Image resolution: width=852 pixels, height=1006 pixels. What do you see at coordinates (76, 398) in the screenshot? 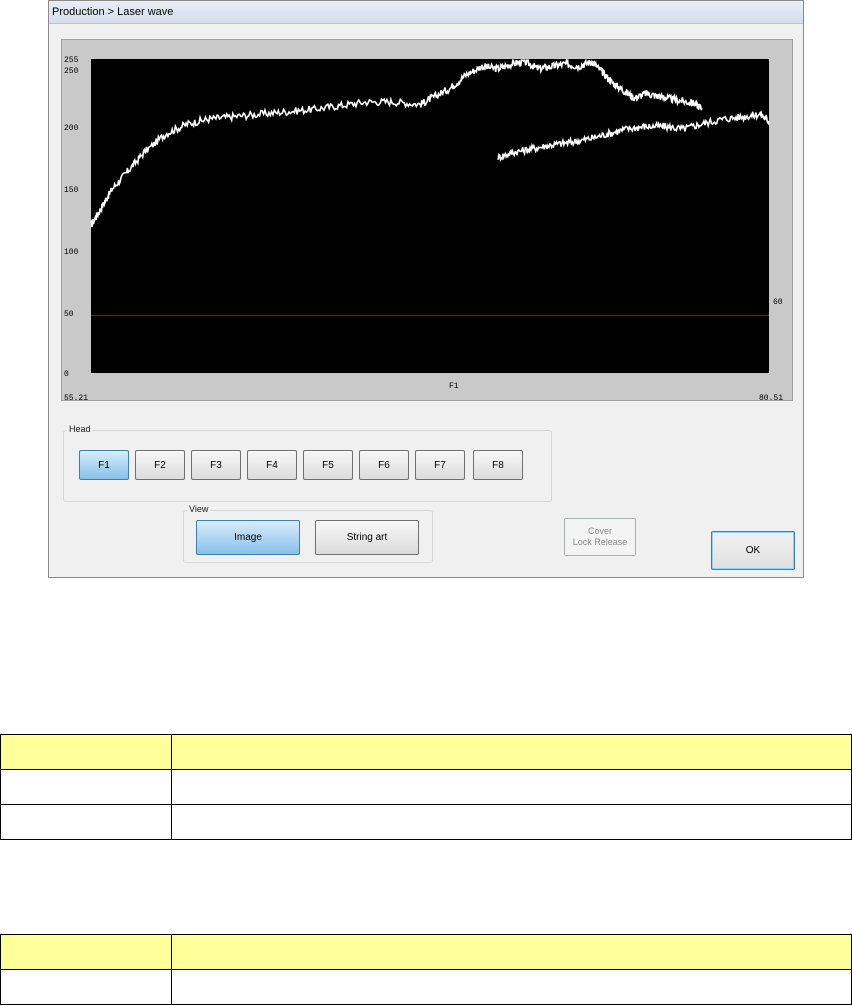
I see `x-start-label: 55.21` at bounding box center [76, 398].